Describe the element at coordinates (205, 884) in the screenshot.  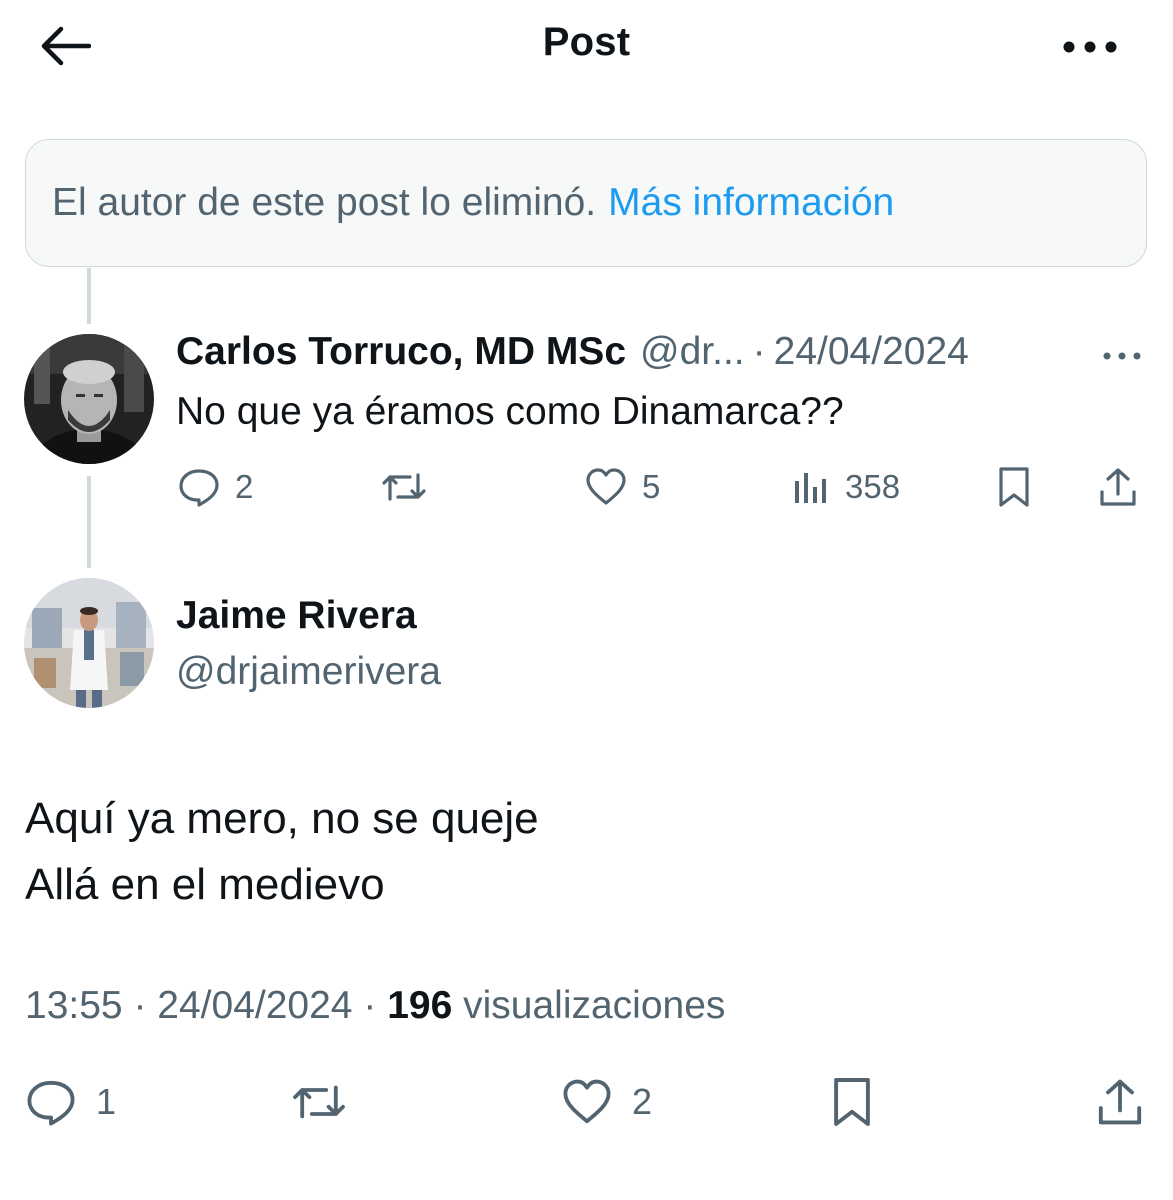
I see `main-post-line: Allá en el medievo` at that location.